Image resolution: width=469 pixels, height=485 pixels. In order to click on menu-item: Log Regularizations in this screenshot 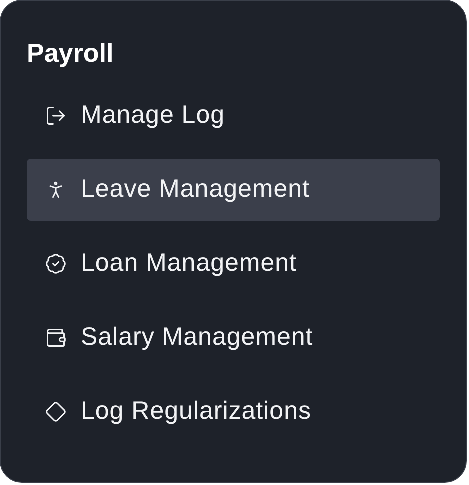, I will do `click(233, 412)`.